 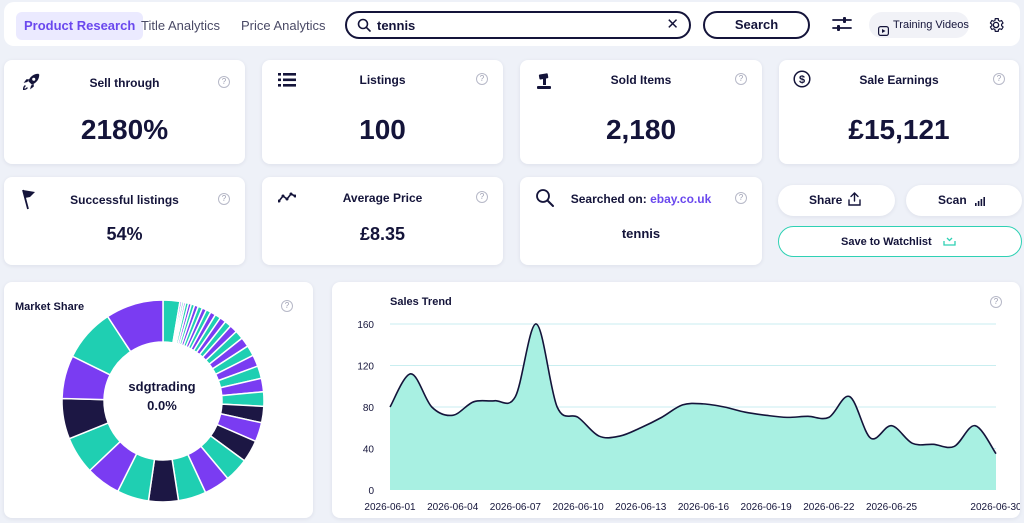 What do you see at coordinates (390, 507) in the screenshot?
I see `x-tick-label: 2026-06-01` at bounding box center [390, 507].